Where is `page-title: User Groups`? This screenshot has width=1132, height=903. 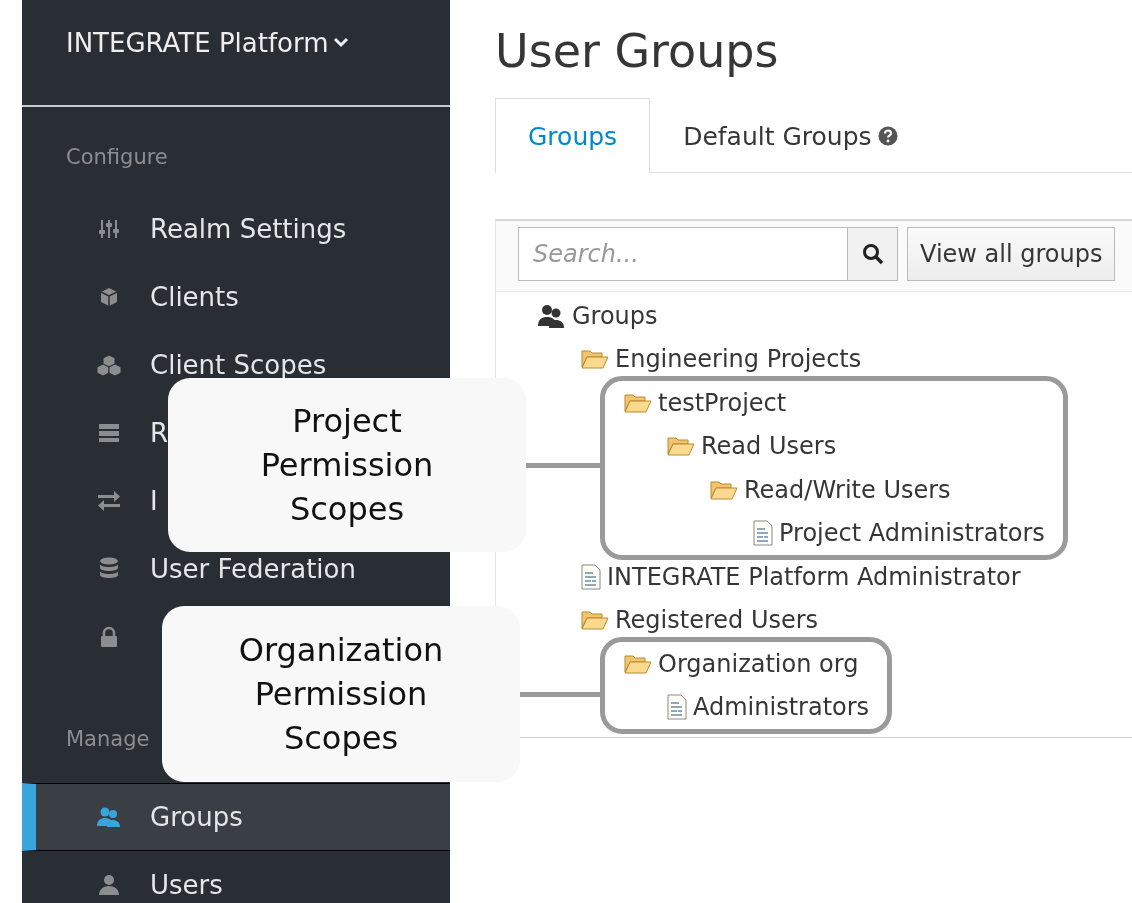
page-title: User Groups is located at coordinates (637, 51).